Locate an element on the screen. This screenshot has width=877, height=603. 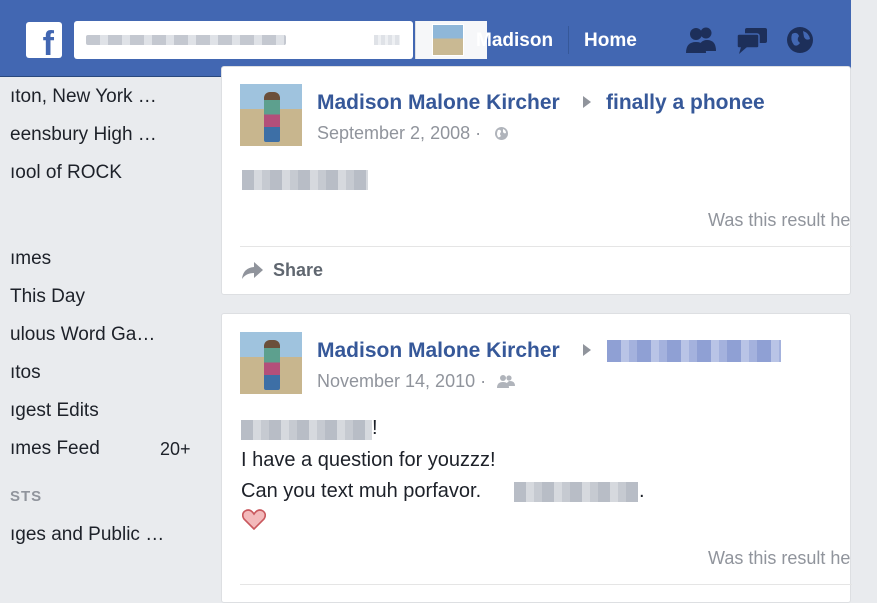
post-text-line-1-suffix: ! is located at coordinates (375, 428).